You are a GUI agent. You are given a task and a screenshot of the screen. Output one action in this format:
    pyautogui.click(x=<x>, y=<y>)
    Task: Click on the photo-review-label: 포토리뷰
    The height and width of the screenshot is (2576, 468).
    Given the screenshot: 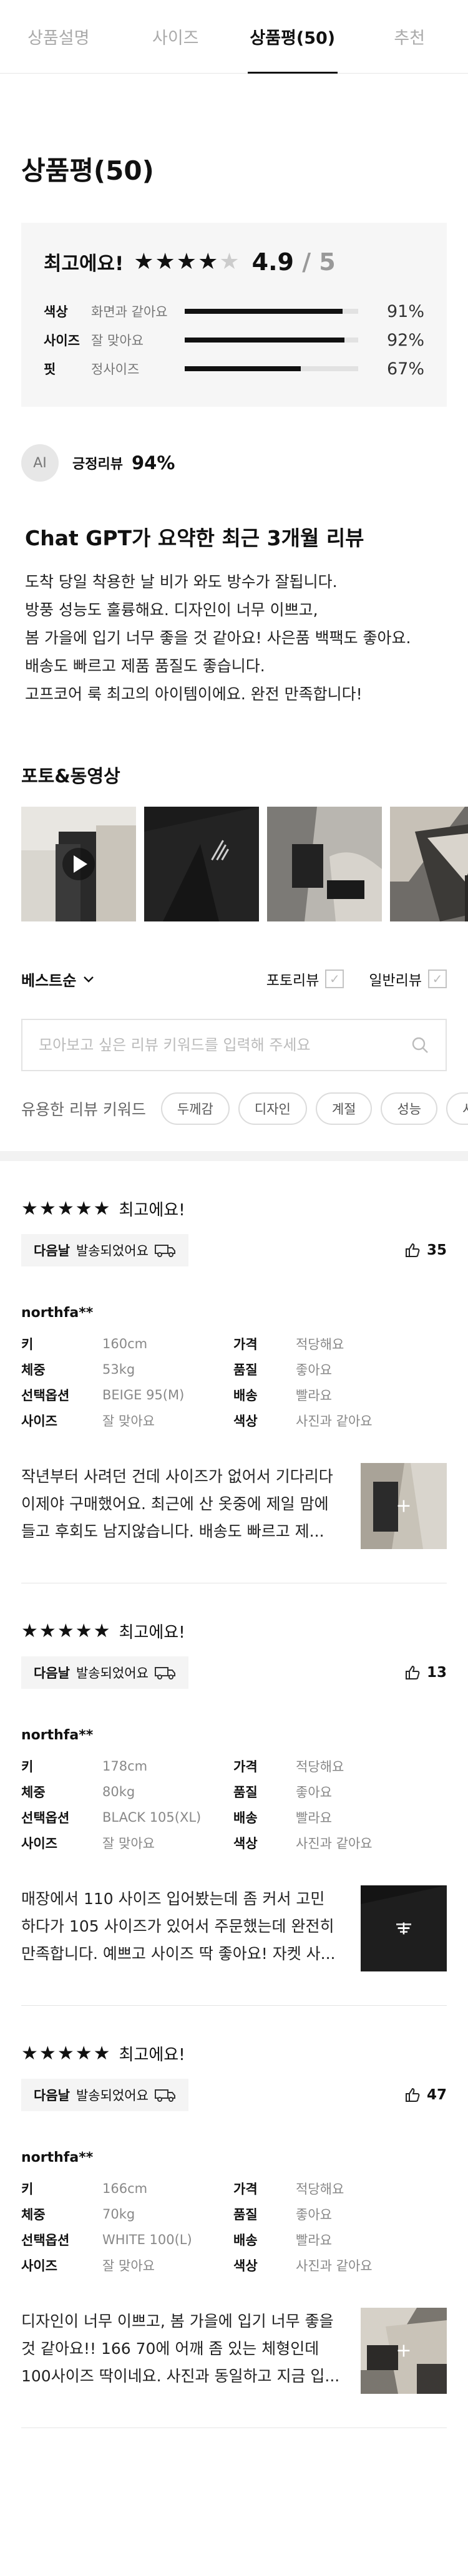 What is the action you would take?
    pyautogui.click(x=292, y=981)
    